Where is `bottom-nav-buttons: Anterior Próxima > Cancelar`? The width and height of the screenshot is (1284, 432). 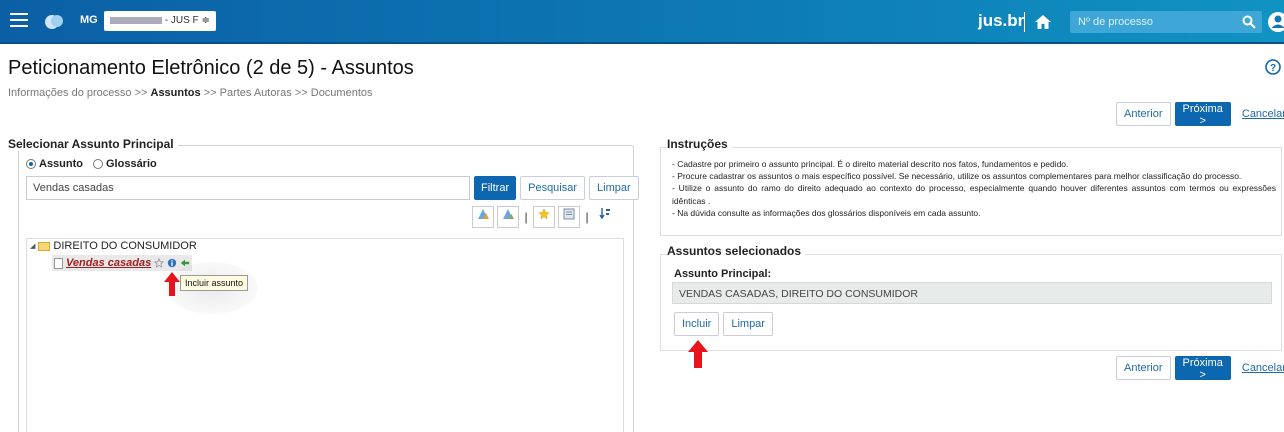
bottom-nav-buttons: Anterior Próxima > Cancelar is located at coordinates (1200, 368).